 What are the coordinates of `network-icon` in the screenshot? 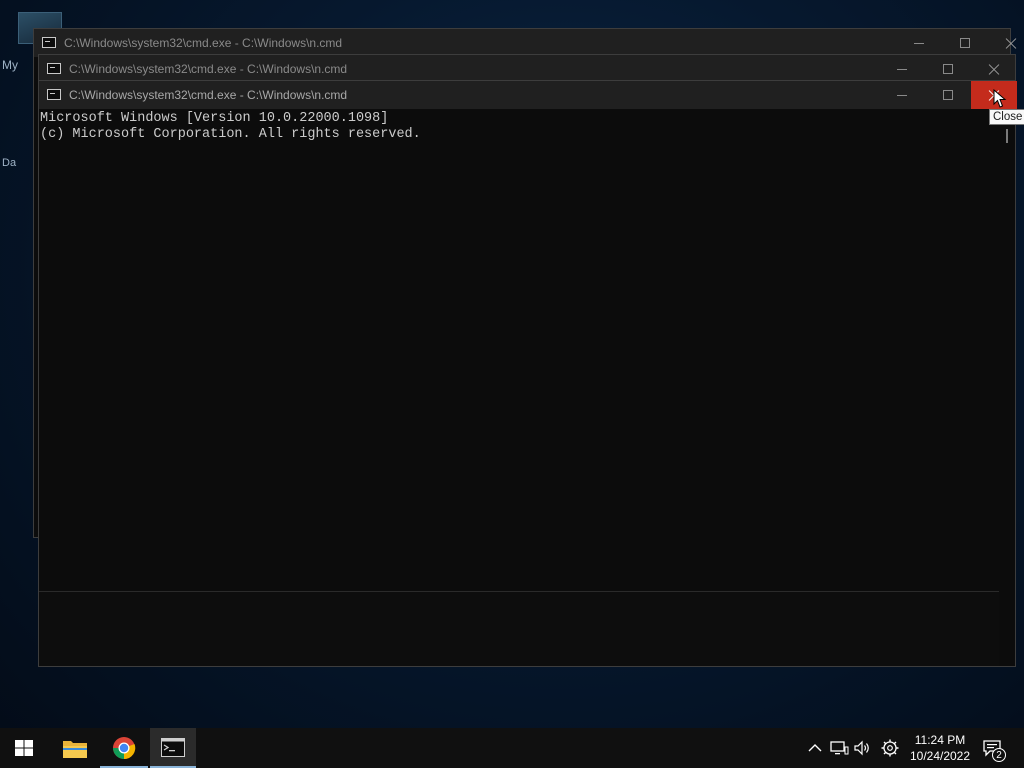 It's located at (839, 748).